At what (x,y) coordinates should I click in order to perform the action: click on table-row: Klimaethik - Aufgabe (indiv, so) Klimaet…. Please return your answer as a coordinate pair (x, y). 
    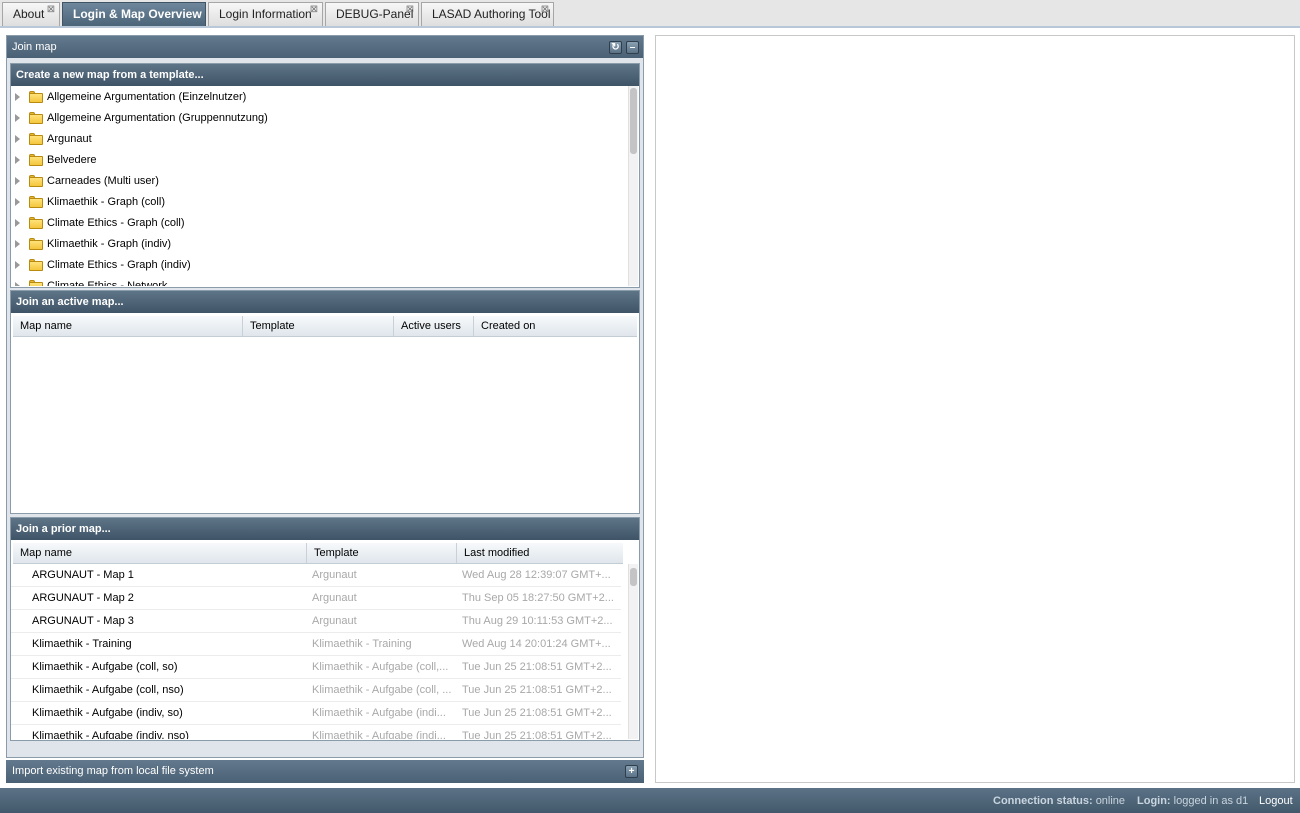
    Looking at the image, I should click on (316, 713).